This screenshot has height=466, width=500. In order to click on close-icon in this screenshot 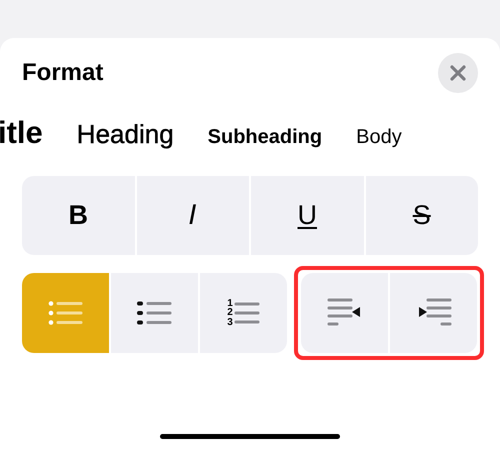, I will do `click(458, 73)`.